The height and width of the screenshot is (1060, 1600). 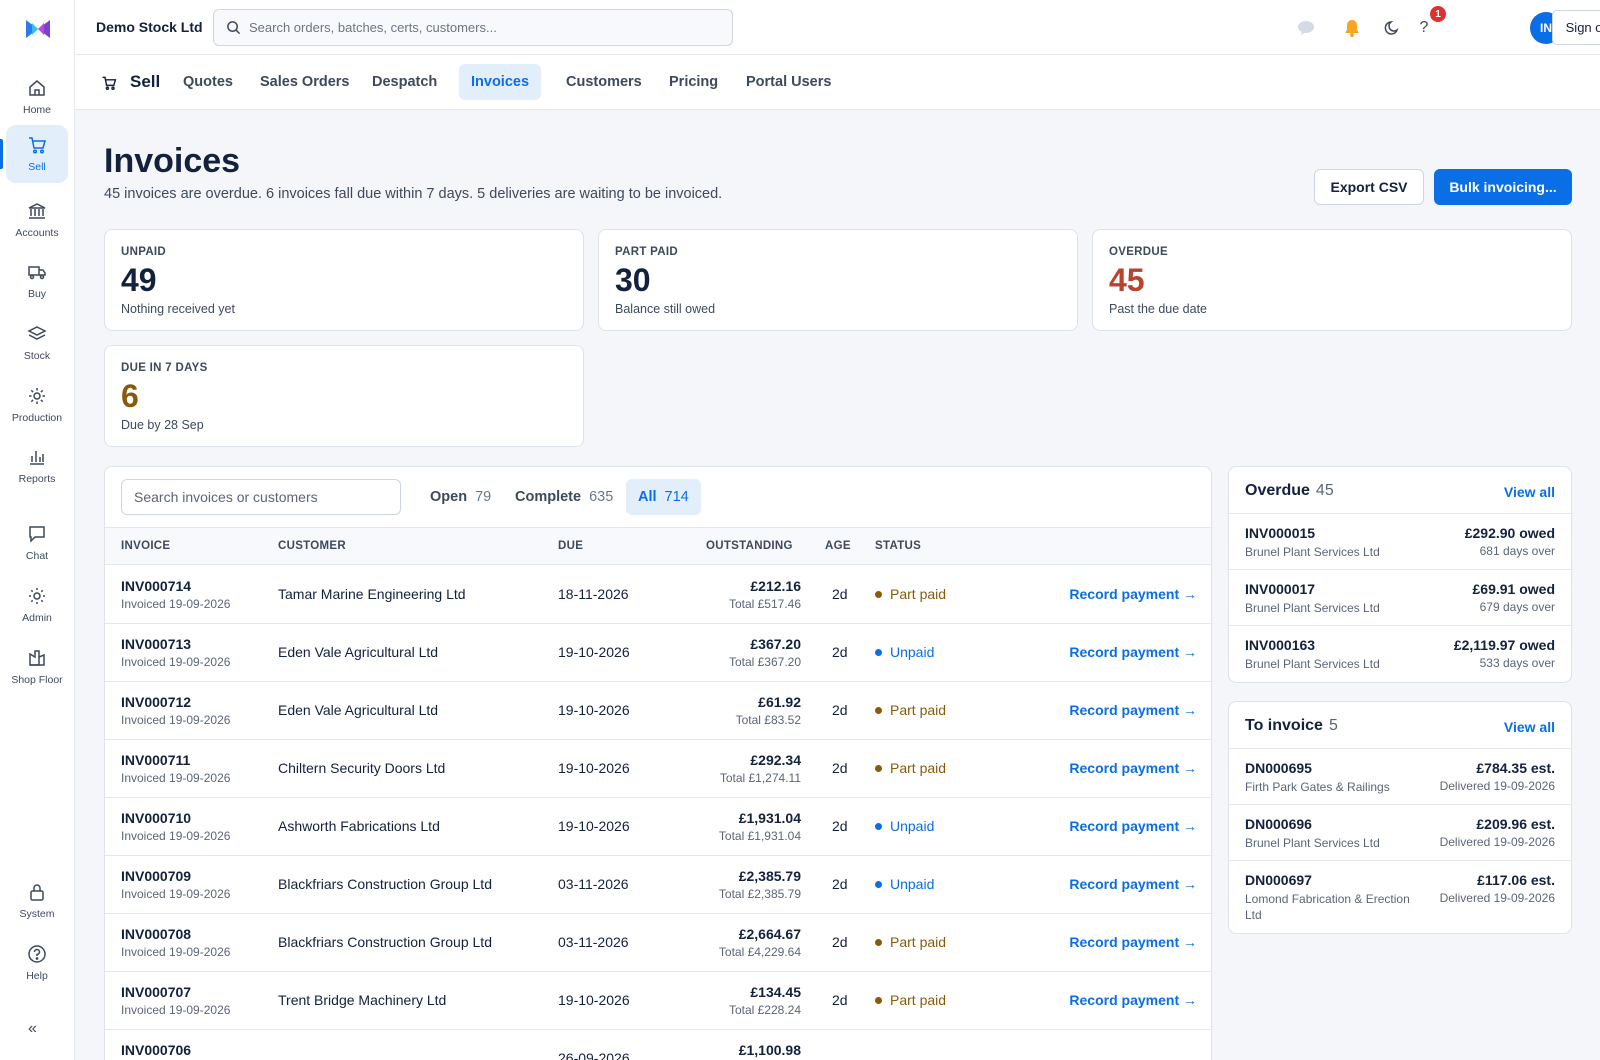 What do you see at coordinates (37, 892) in the screenshot?
I see `lock-icon` at bounding box center [37, 892].